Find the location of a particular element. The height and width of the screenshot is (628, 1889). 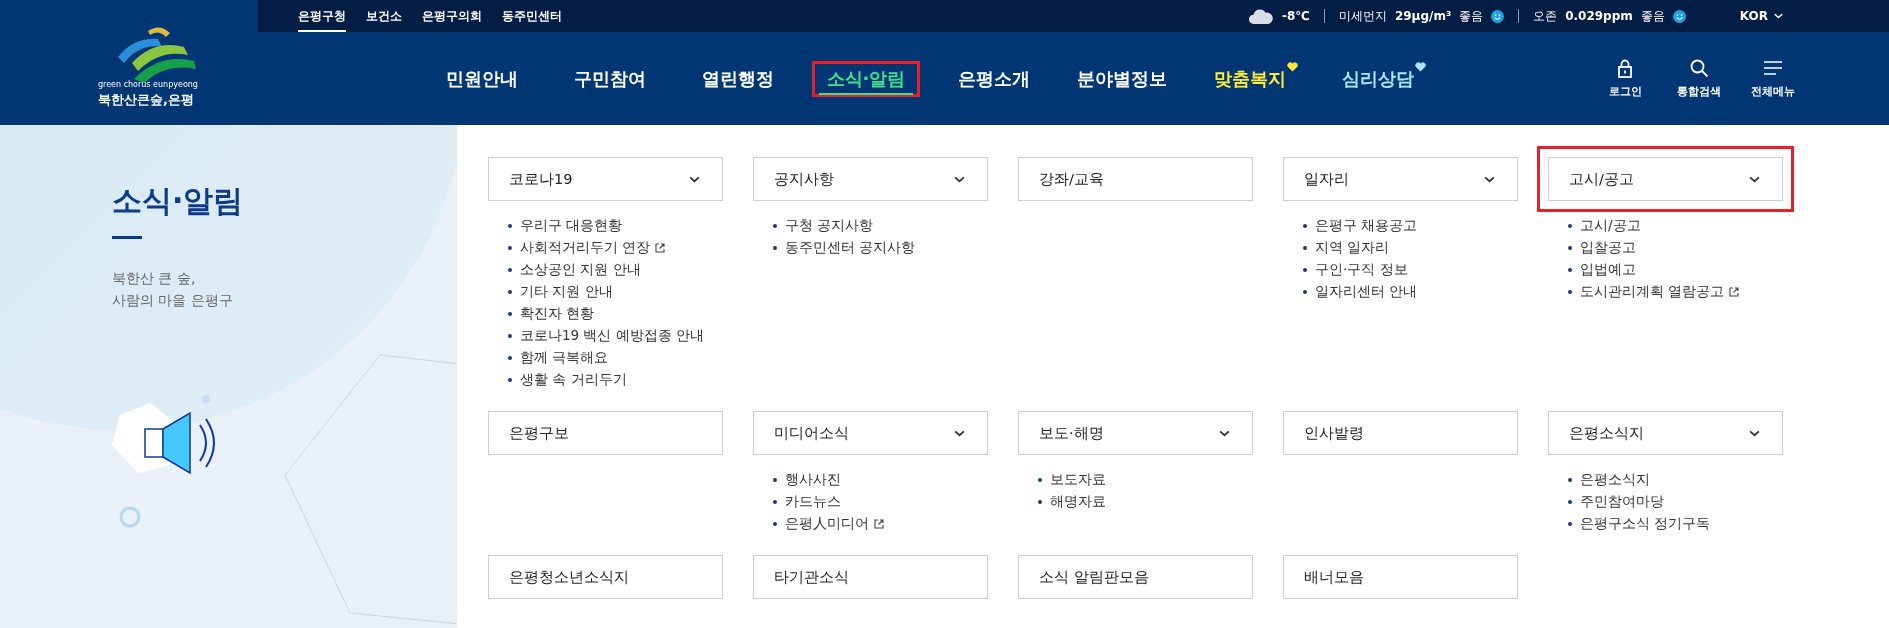

category-button: 공지사항 is located at coordinates (870, 179).